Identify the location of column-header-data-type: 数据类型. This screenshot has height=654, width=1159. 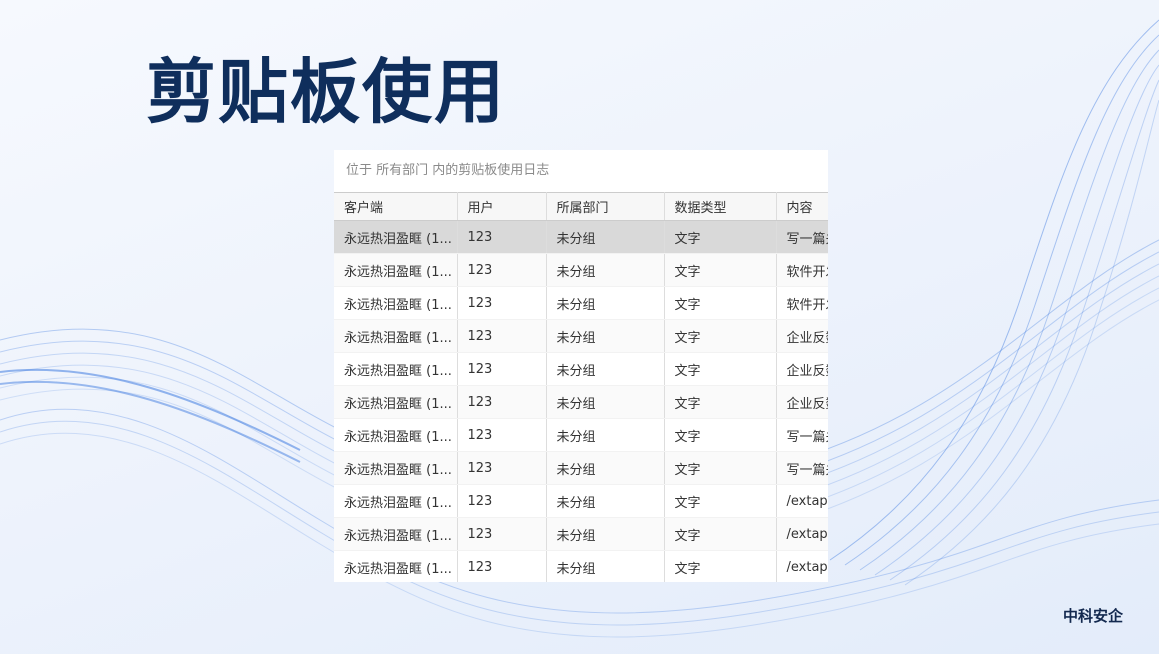
(720, 206).